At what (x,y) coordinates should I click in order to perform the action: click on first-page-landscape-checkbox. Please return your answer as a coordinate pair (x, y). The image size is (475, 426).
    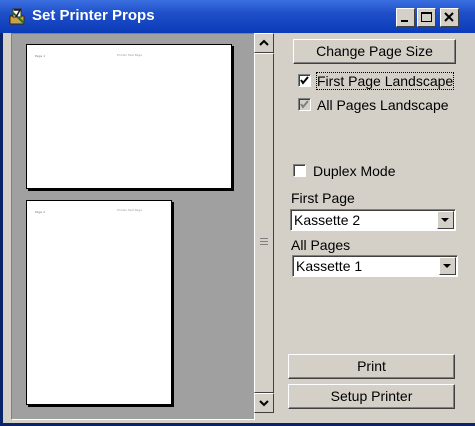
    Looking at the image, I should click on (304, 80).